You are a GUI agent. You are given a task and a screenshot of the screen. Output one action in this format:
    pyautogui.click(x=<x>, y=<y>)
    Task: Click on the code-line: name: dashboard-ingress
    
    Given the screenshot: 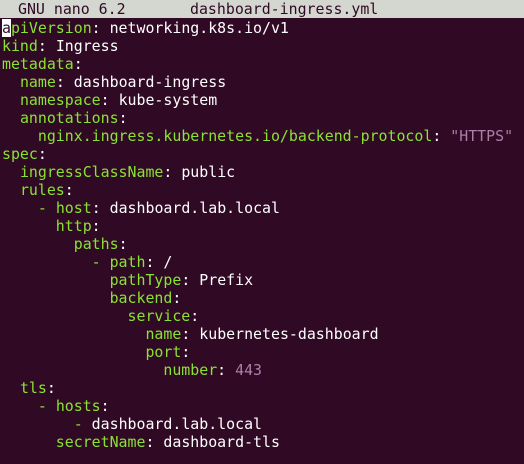 What is the action you would take?
    pyautogui.click(x=257, y=82)
    